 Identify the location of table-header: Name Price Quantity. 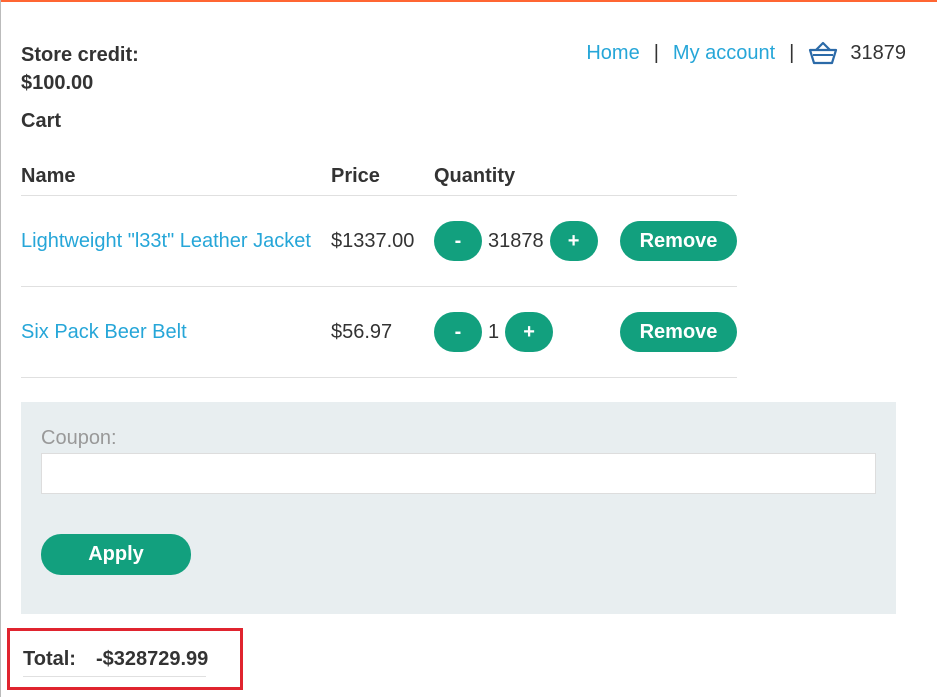
(379, 177).